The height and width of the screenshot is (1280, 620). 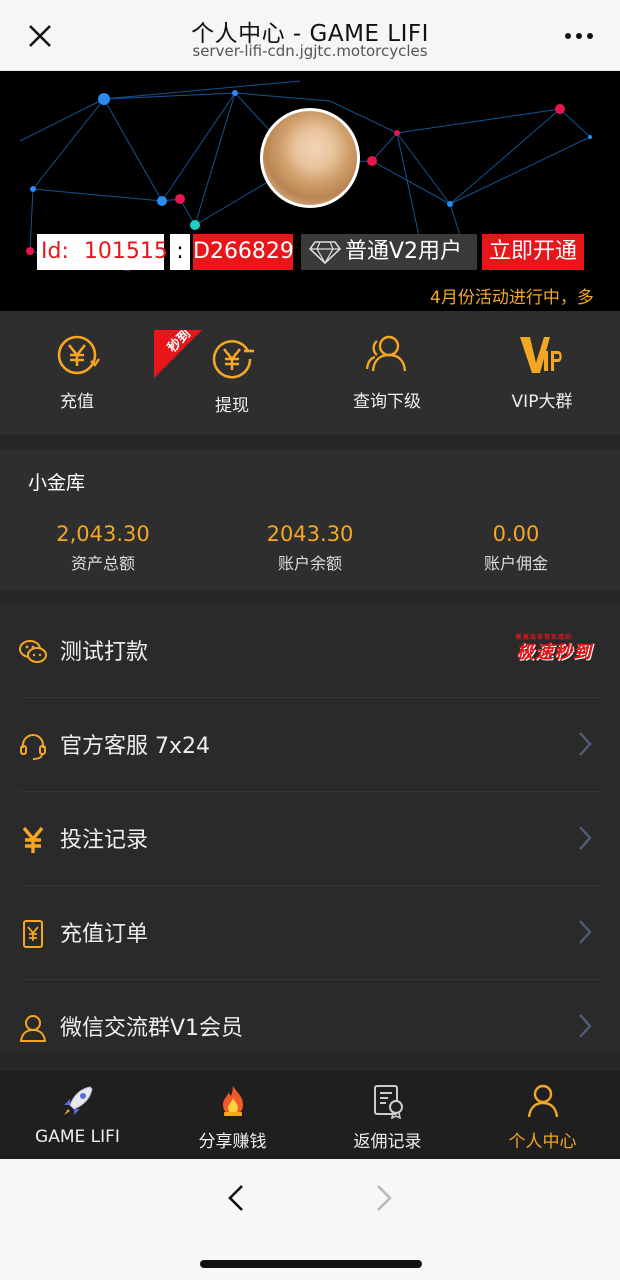 I want to click on forward-arrow-icon, so click(x=384, y=1198).